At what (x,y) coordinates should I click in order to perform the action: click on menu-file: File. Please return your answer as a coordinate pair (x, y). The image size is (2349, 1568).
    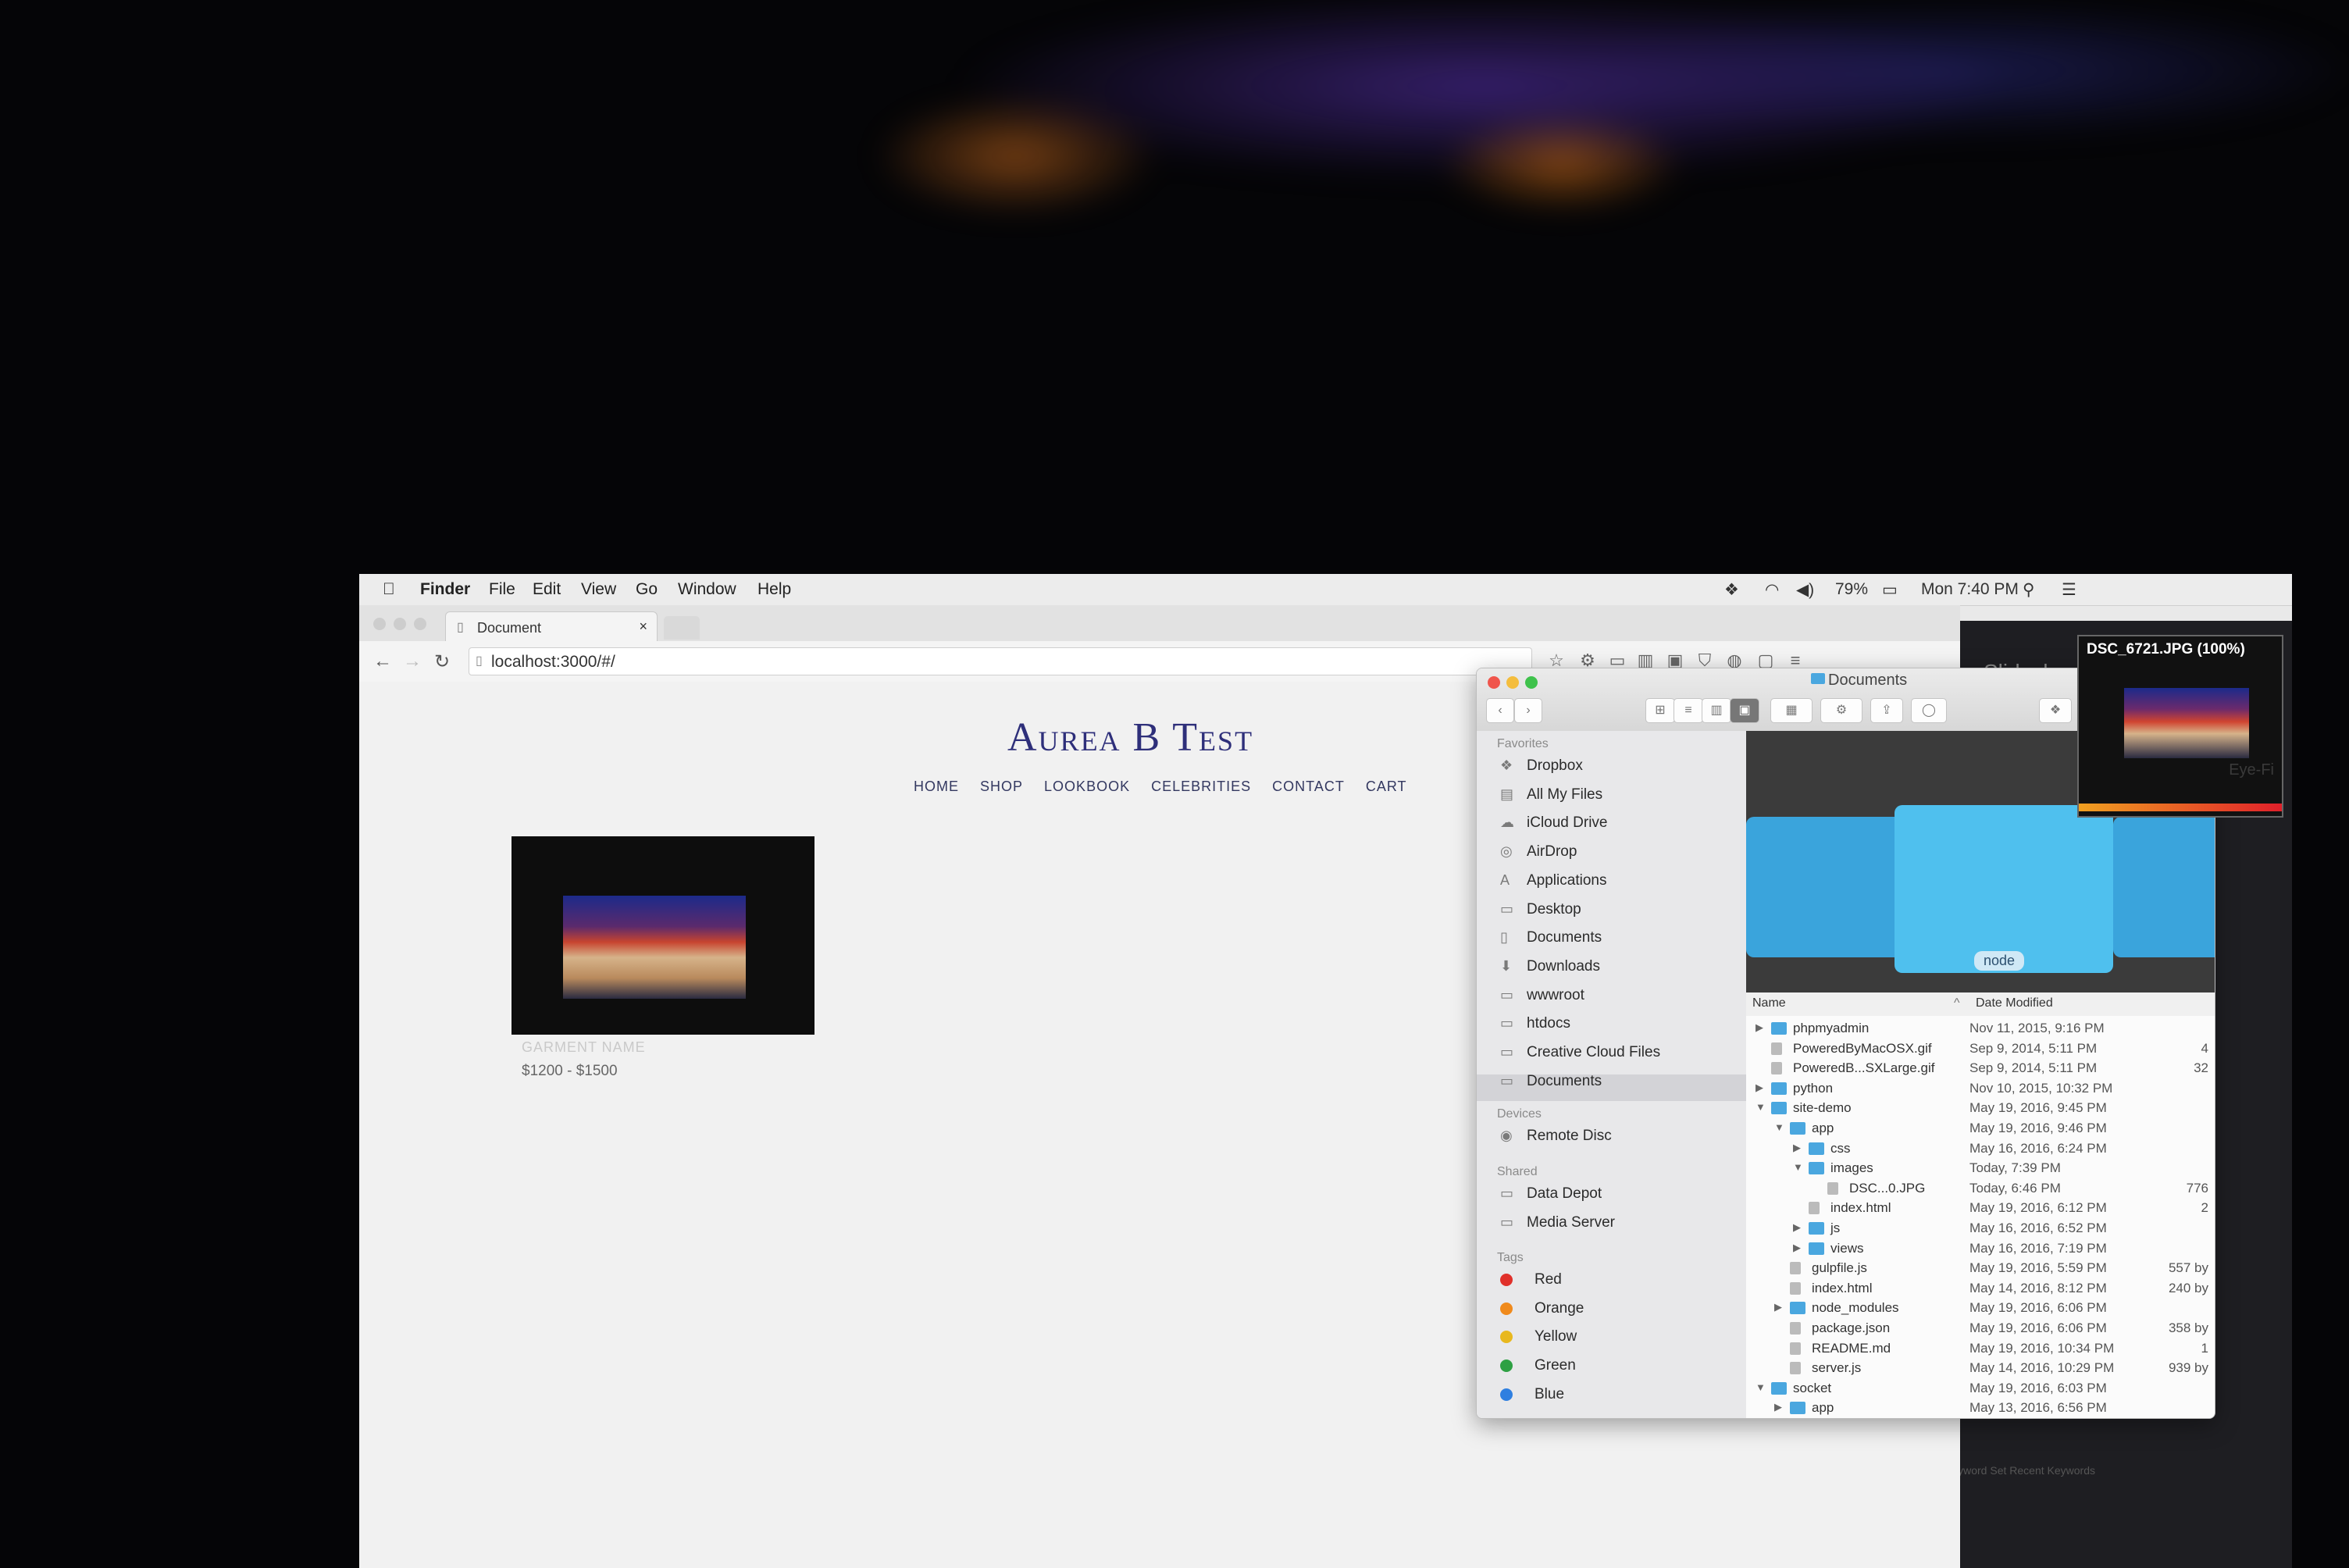
    Looking at the image, I should click on (502, 589).